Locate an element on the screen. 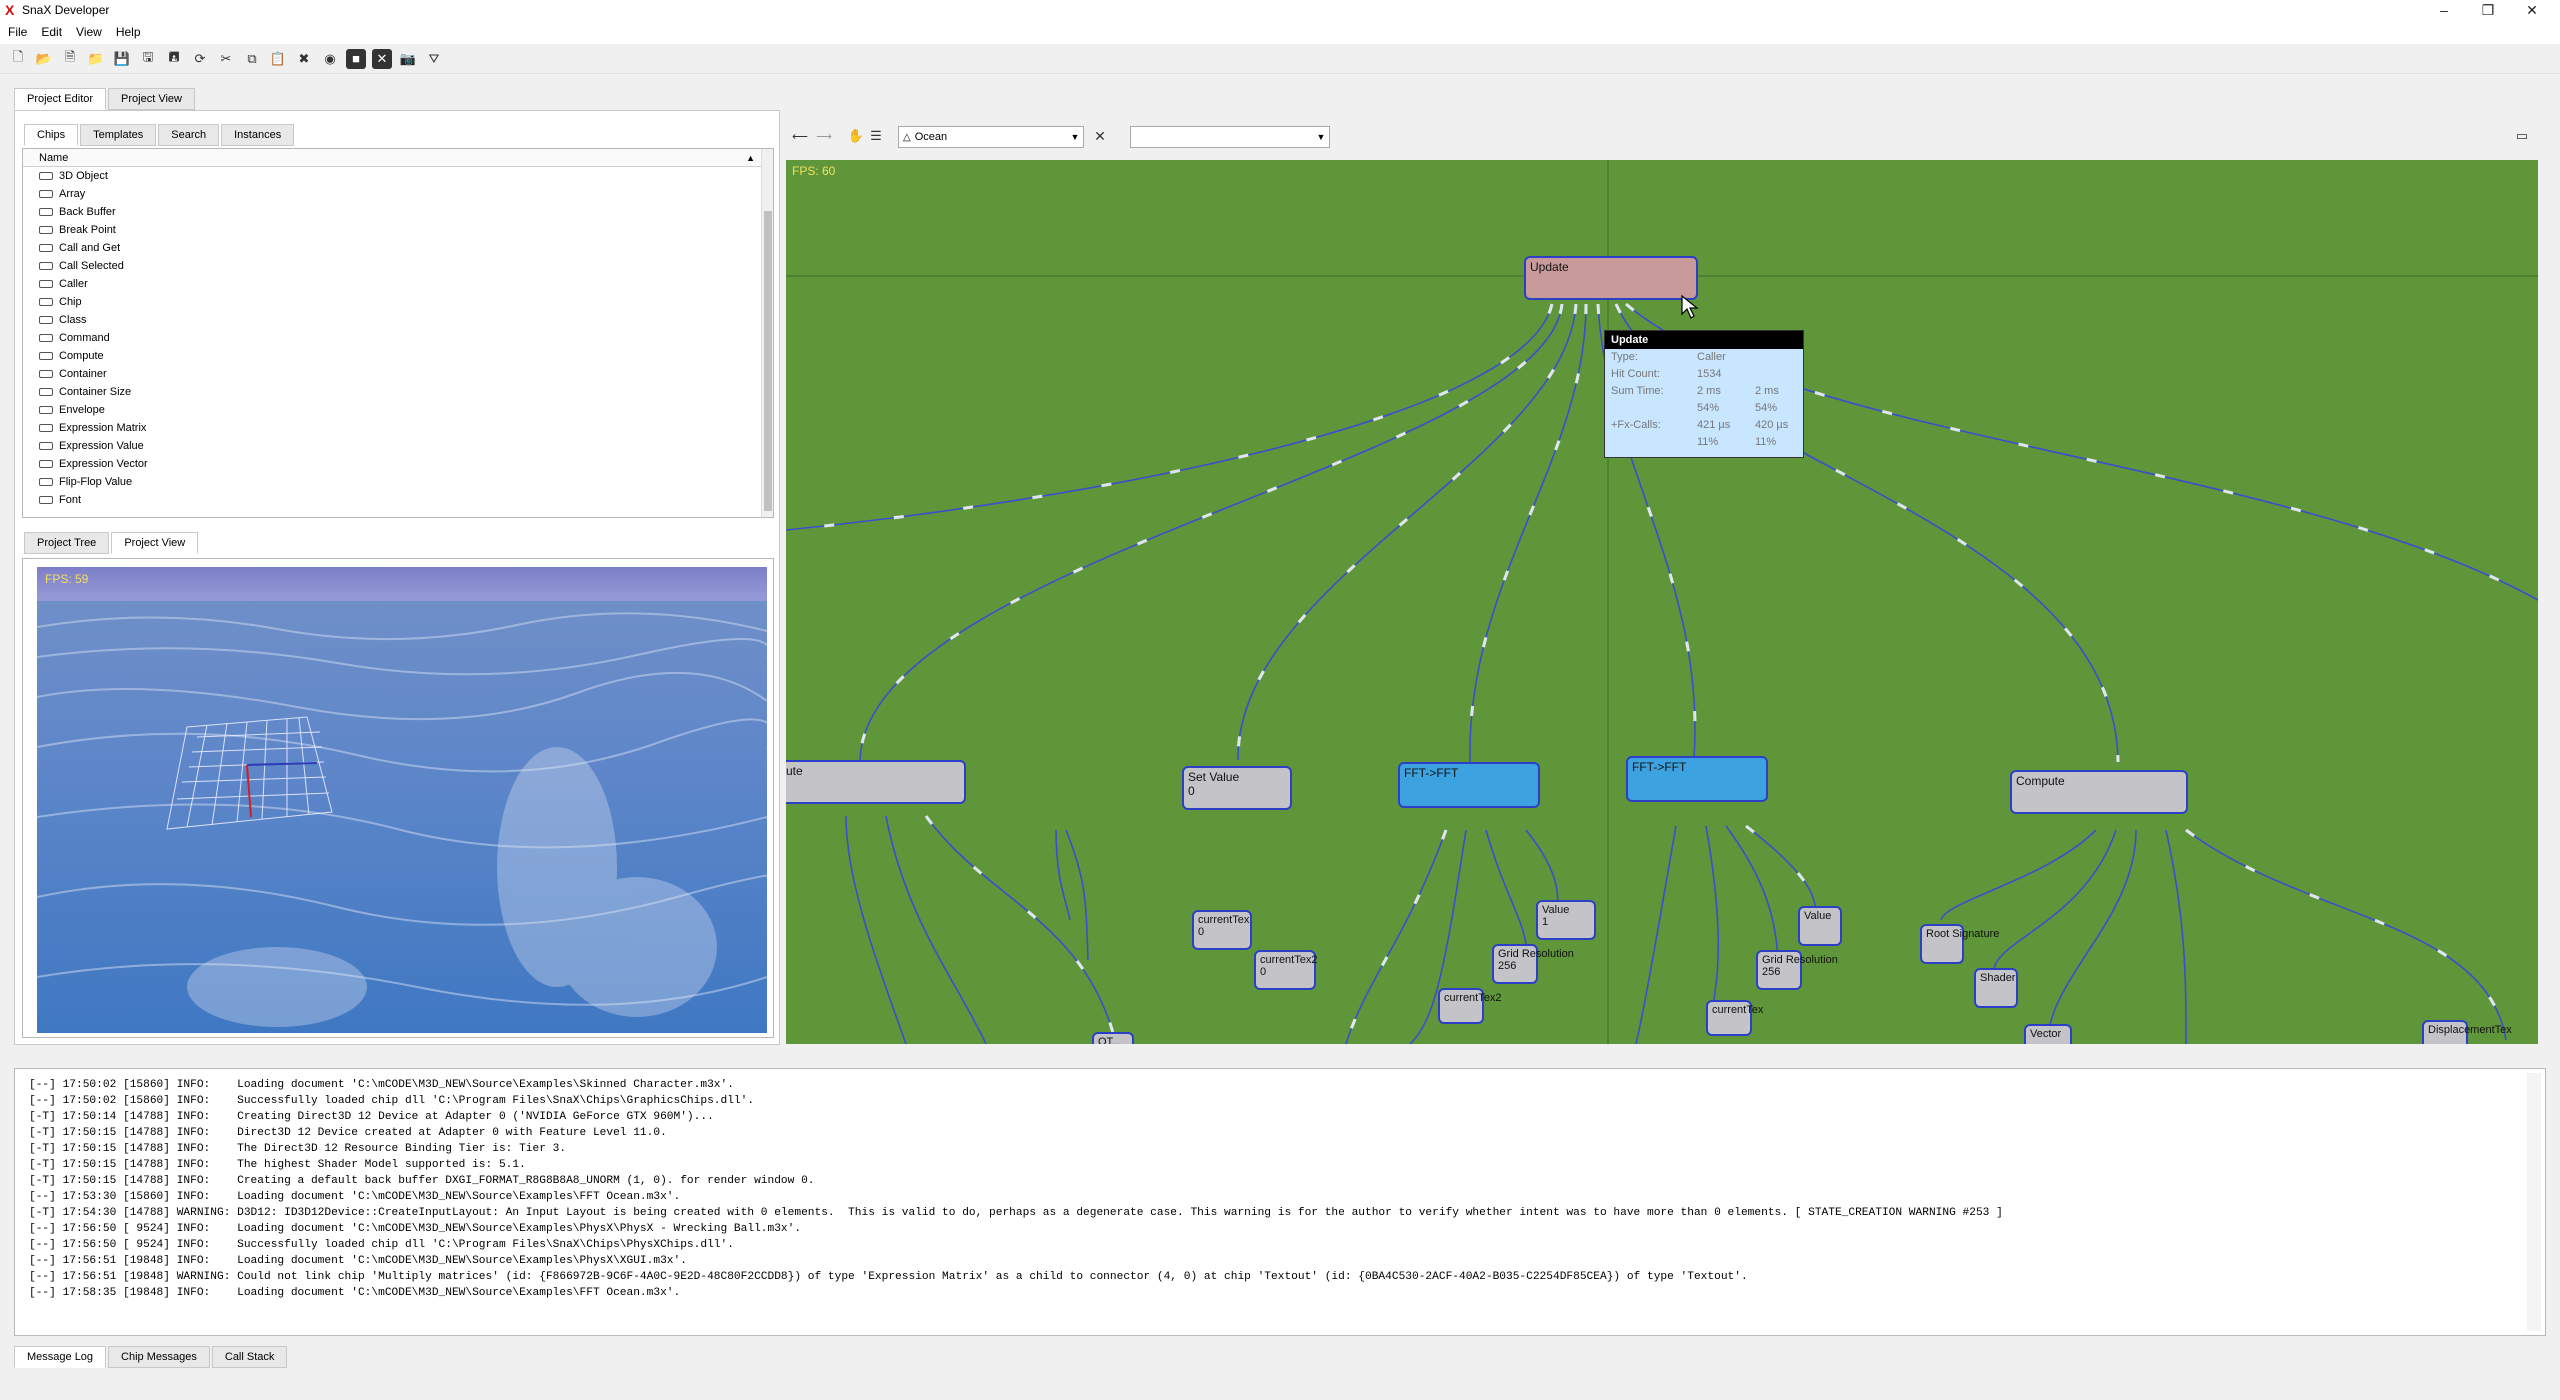 This screenshot has height=1400, width=2560. back-icon: ⟵ is located at coordinates (800, 136).